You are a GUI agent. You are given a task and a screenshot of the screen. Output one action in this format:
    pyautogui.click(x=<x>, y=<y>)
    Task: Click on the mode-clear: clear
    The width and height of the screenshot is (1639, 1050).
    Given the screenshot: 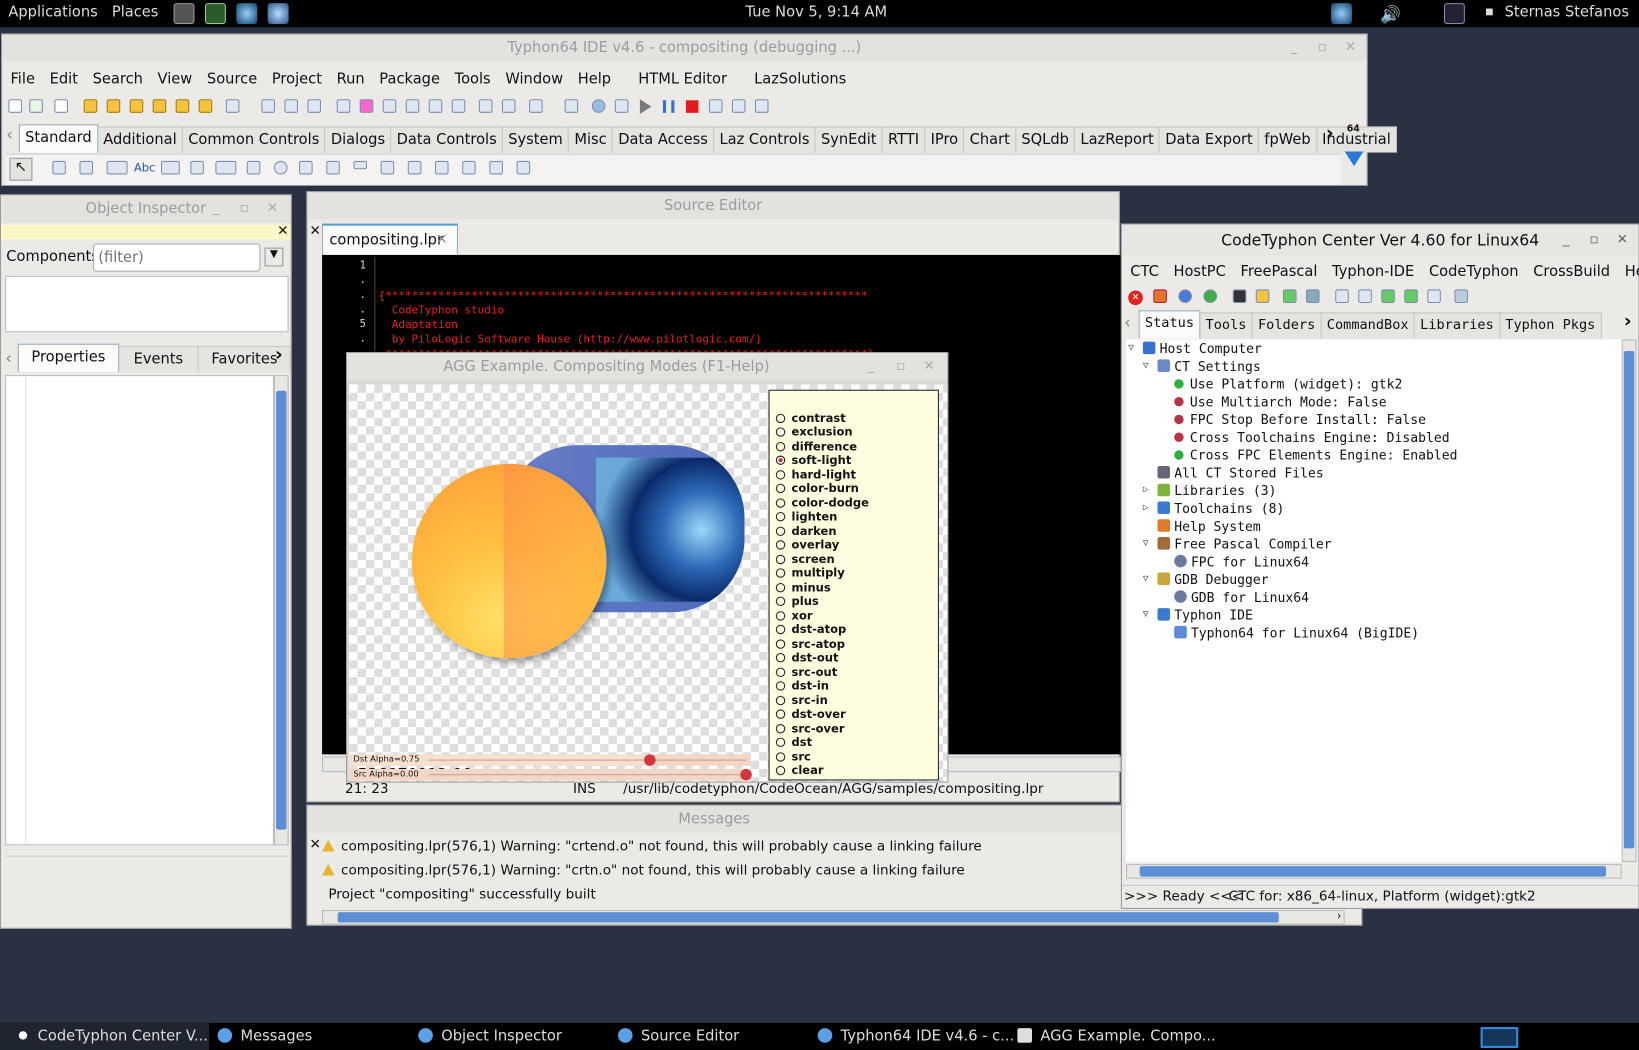 What is the action you would take?
    pyautogui.click(x=799, y=770)
    